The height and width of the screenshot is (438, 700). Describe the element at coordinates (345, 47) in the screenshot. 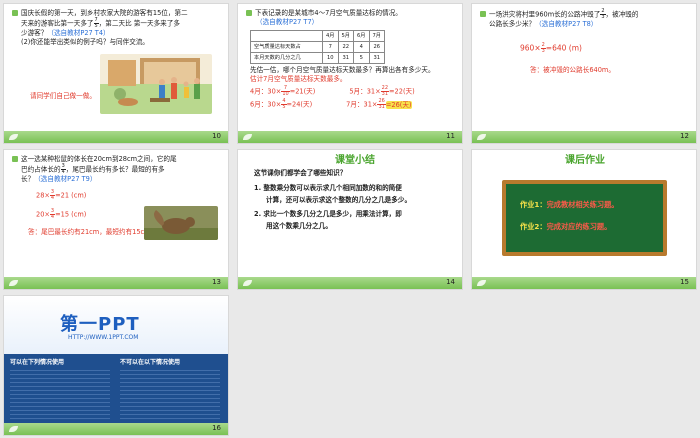

I see `table-cell: 22` at that location.